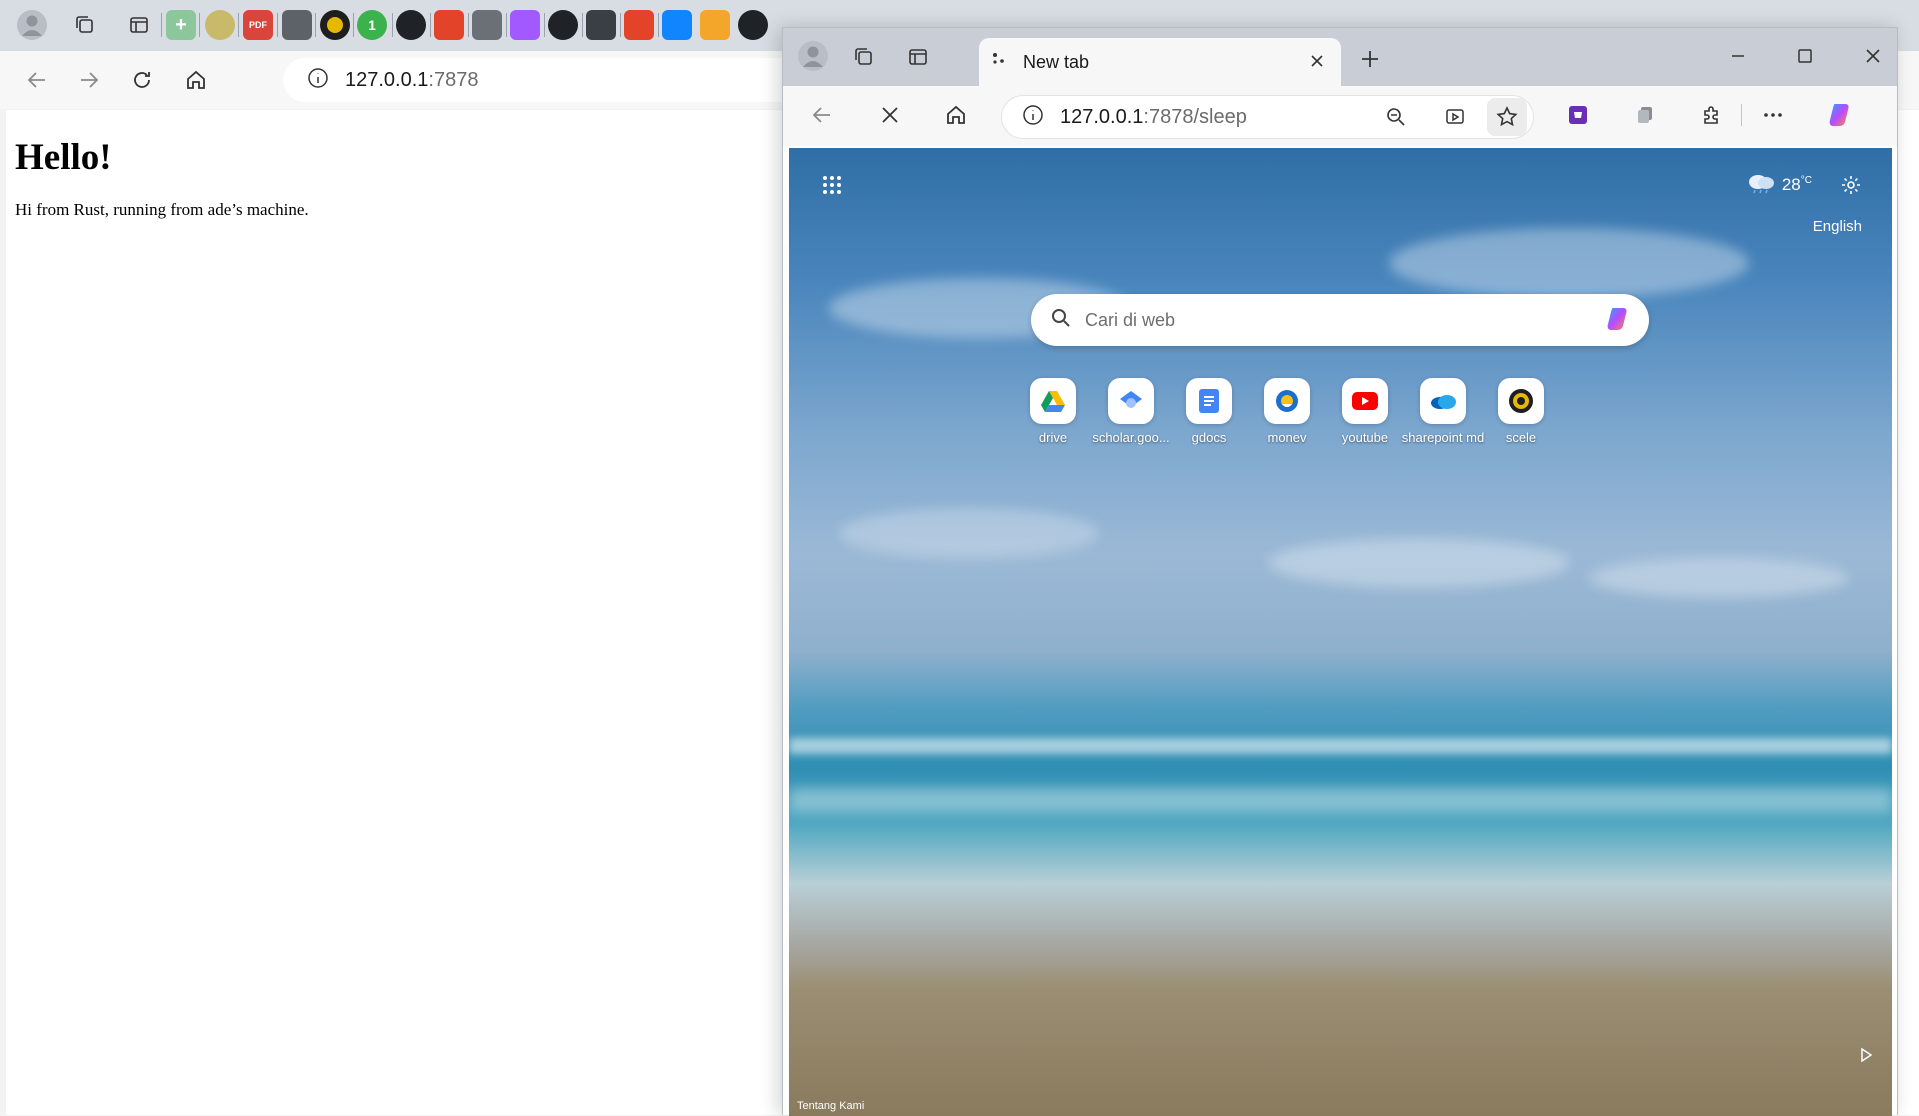 This screenshot has width=1919, height=1116. I want to click on bluesky-tab-icon, so click(677, 25).